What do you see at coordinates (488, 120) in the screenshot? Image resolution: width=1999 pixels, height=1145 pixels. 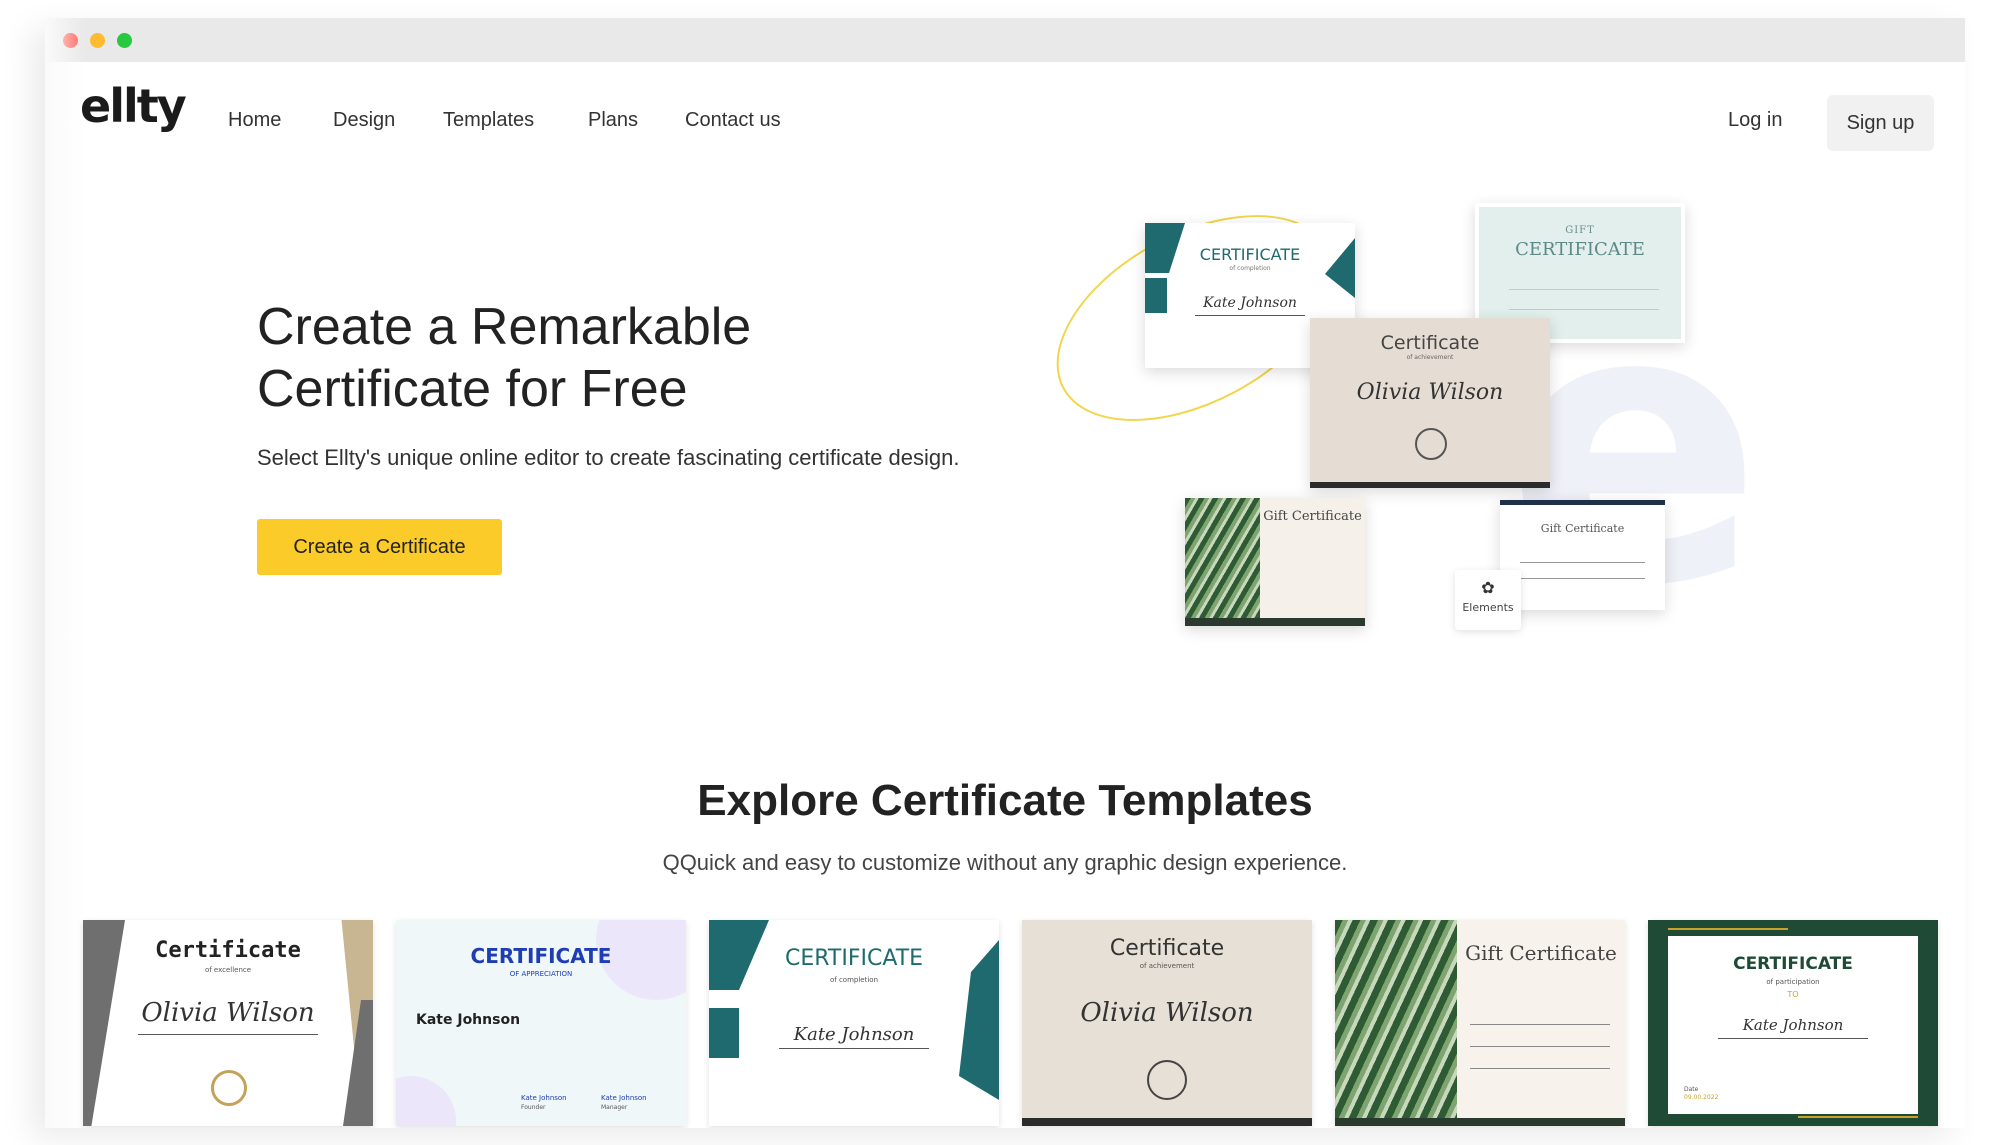 I see `nav-link-templates: Templates` at bounding box center [488, 120].